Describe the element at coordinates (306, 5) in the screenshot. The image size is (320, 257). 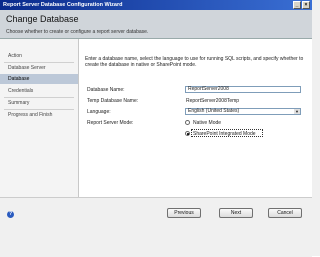
I see `close-icon: ×` at that location.